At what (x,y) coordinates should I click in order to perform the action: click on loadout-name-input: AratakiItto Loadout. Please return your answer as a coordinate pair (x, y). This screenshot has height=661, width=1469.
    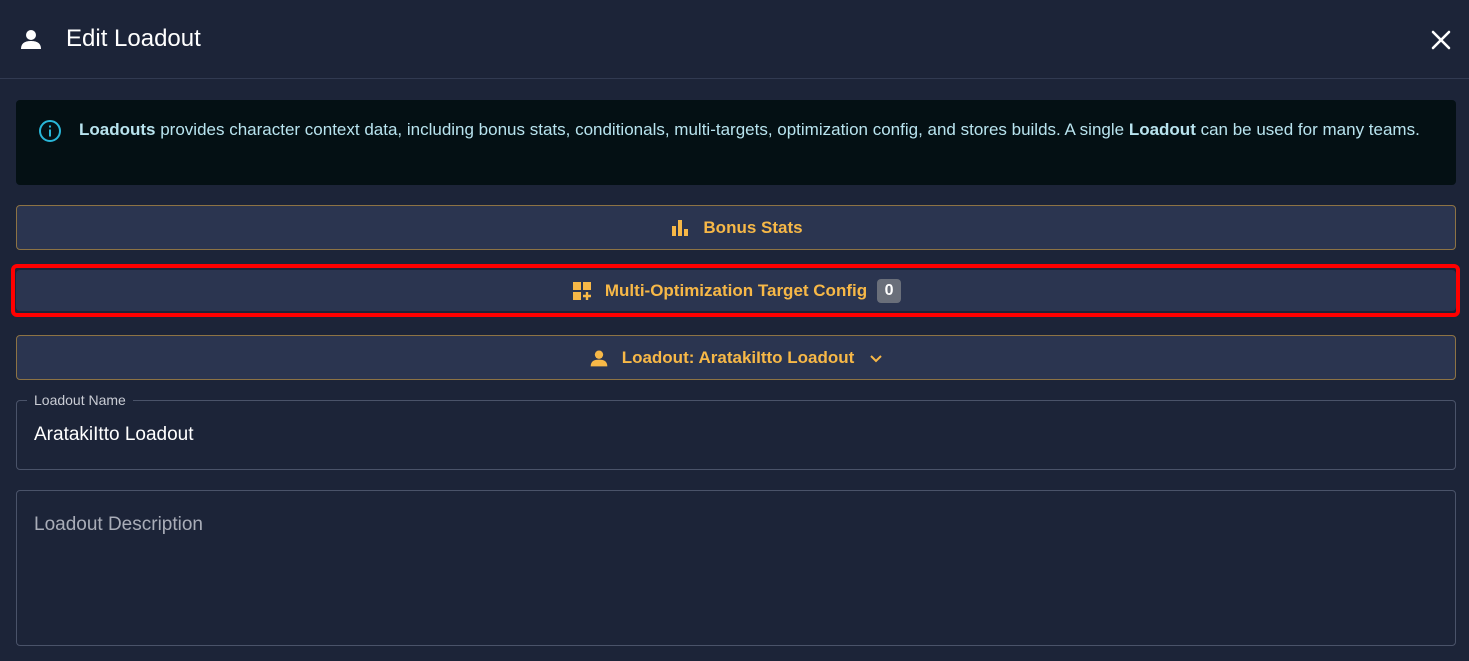
    Looking at the image, I should click on (114, 435).